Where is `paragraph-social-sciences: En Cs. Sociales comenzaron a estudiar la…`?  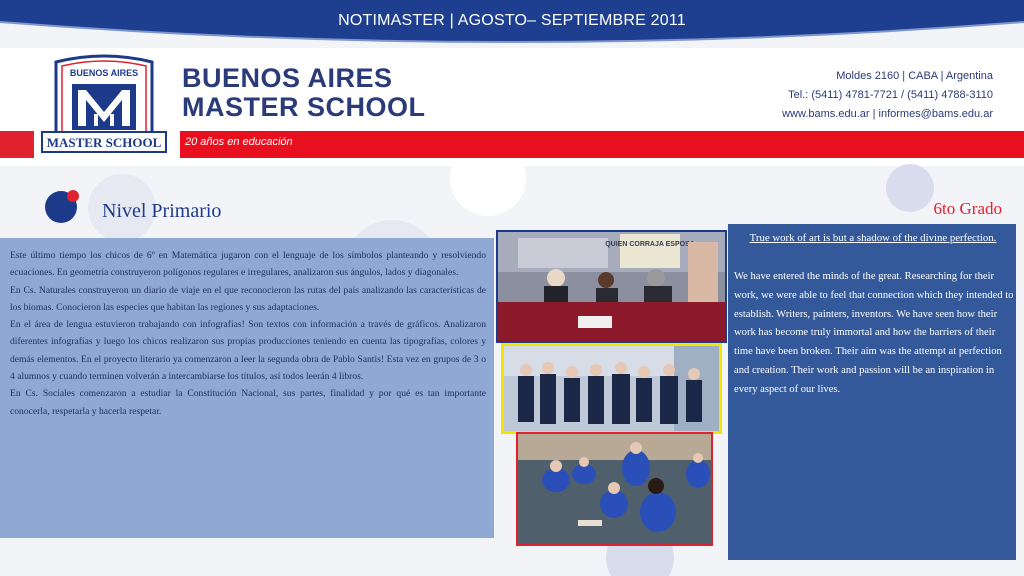 paragraph-social-sciences: En Cs. Sociales comenzaron a estudiar la… is located at coordinates (248, 402).